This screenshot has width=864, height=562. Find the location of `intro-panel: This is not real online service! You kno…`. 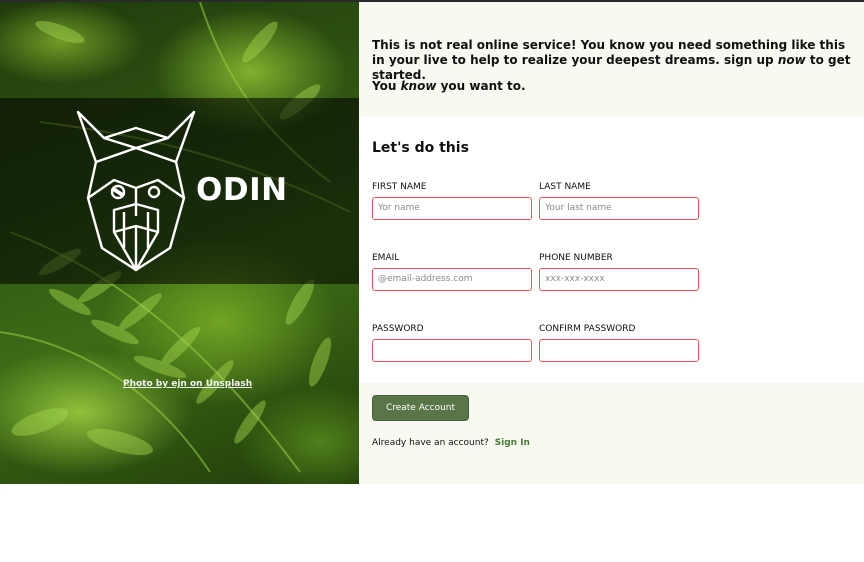

intro-panel: This is not real online service! You kno… is located at coordinates (611, 59).